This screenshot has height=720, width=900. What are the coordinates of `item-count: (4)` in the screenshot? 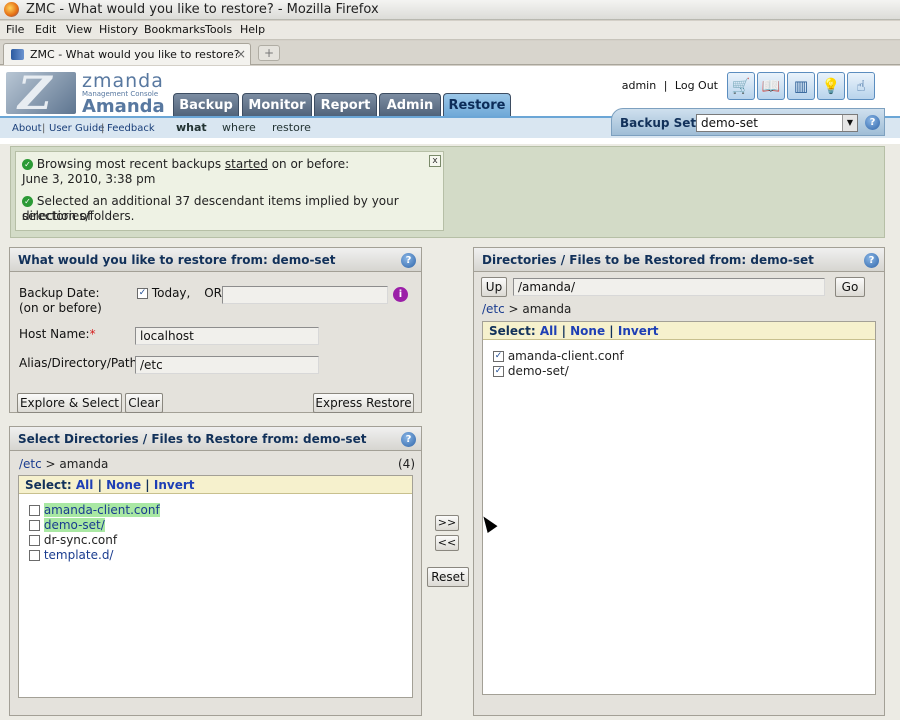 It's located at (406, 464).